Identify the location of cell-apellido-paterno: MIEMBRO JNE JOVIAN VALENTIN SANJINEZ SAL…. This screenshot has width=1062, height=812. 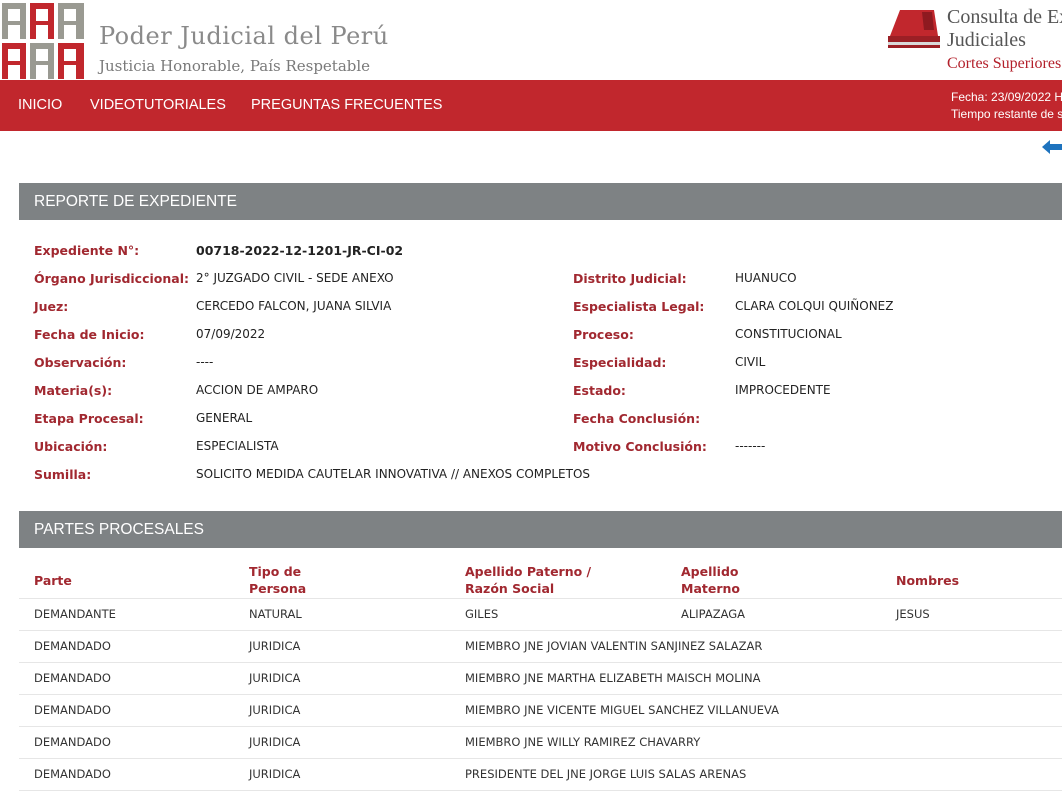
(614, 646).